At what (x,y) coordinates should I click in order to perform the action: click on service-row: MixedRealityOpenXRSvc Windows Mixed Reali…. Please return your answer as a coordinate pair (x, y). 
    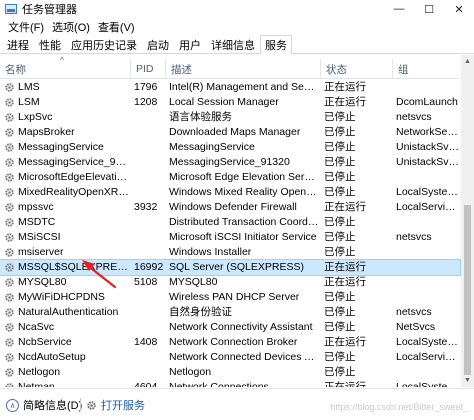
    Looking at the image, I should click on (230, 192).